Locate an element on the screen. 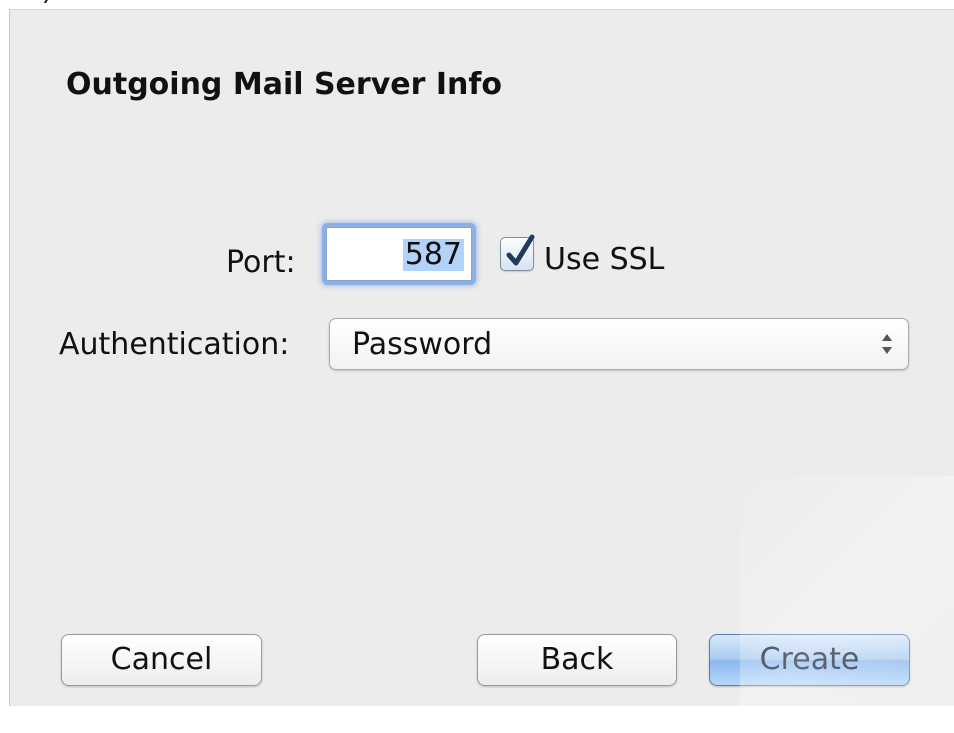 Image resolution: width=954 pixels, height=733 pixels. updown-arrows-icon is located at coordinates (887, 344).